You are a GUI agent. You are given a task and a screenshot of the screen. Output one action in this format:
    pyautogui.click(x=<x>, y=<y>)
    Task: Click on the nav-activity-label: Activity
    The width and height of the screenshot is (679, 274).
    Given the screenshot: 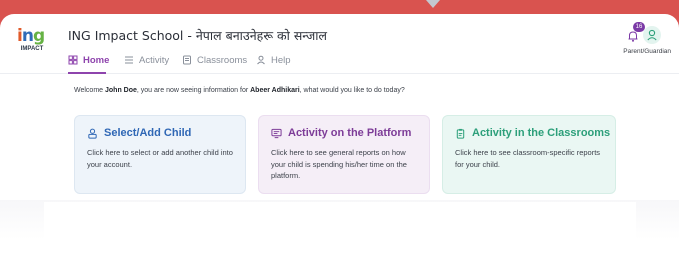 What is the action you would take?
    pyautogui.click(x=154, y=60)
    